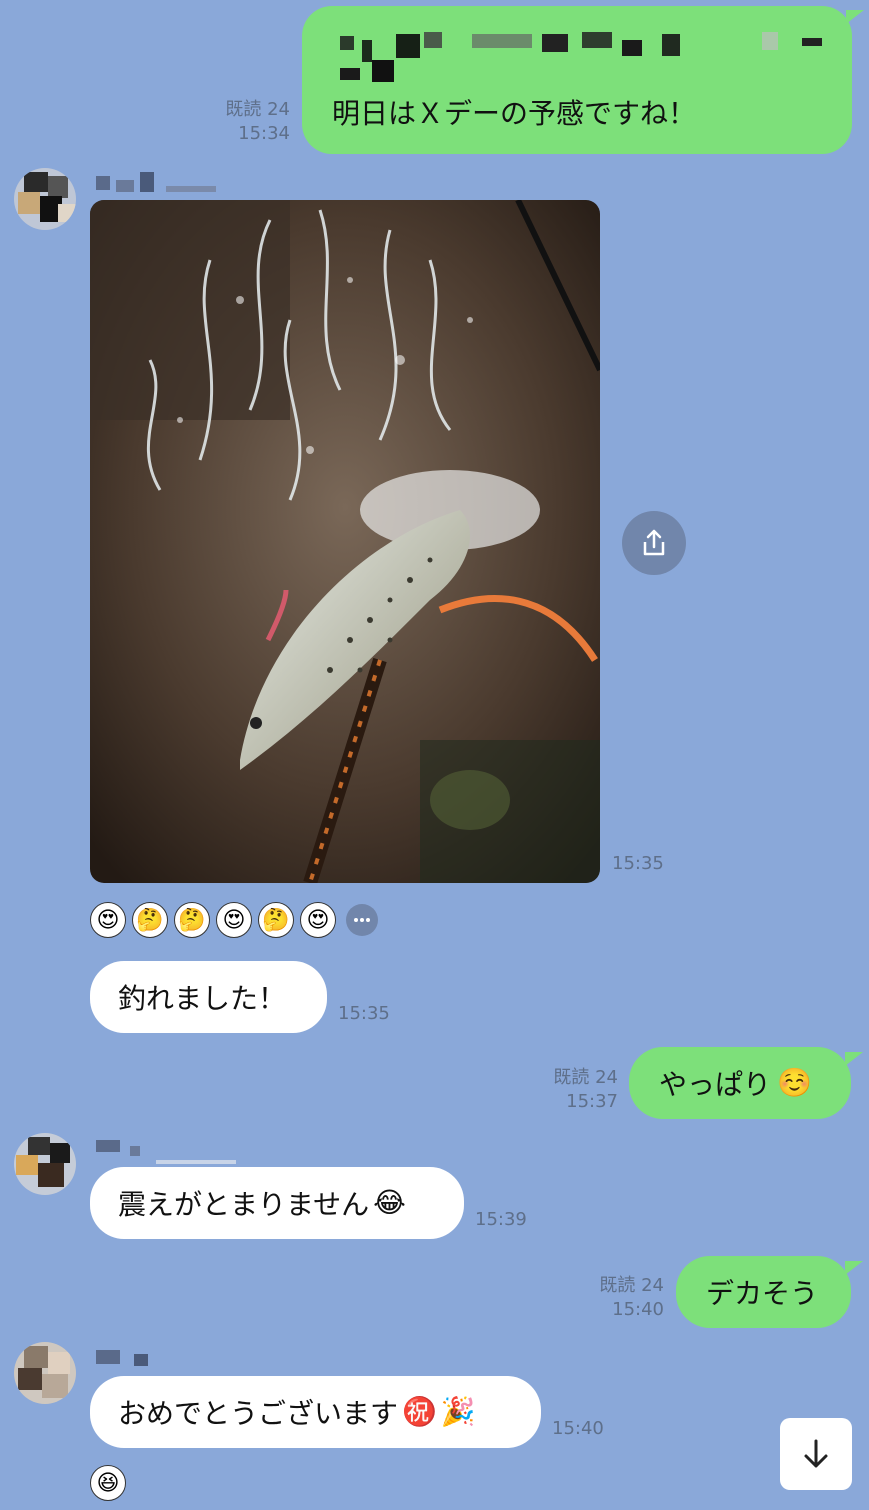  What do you see at coordinates (389, 1202) in the screenshot?
I see `tears-of-joy-icon: 😂` at bounding box center [389, 1202].